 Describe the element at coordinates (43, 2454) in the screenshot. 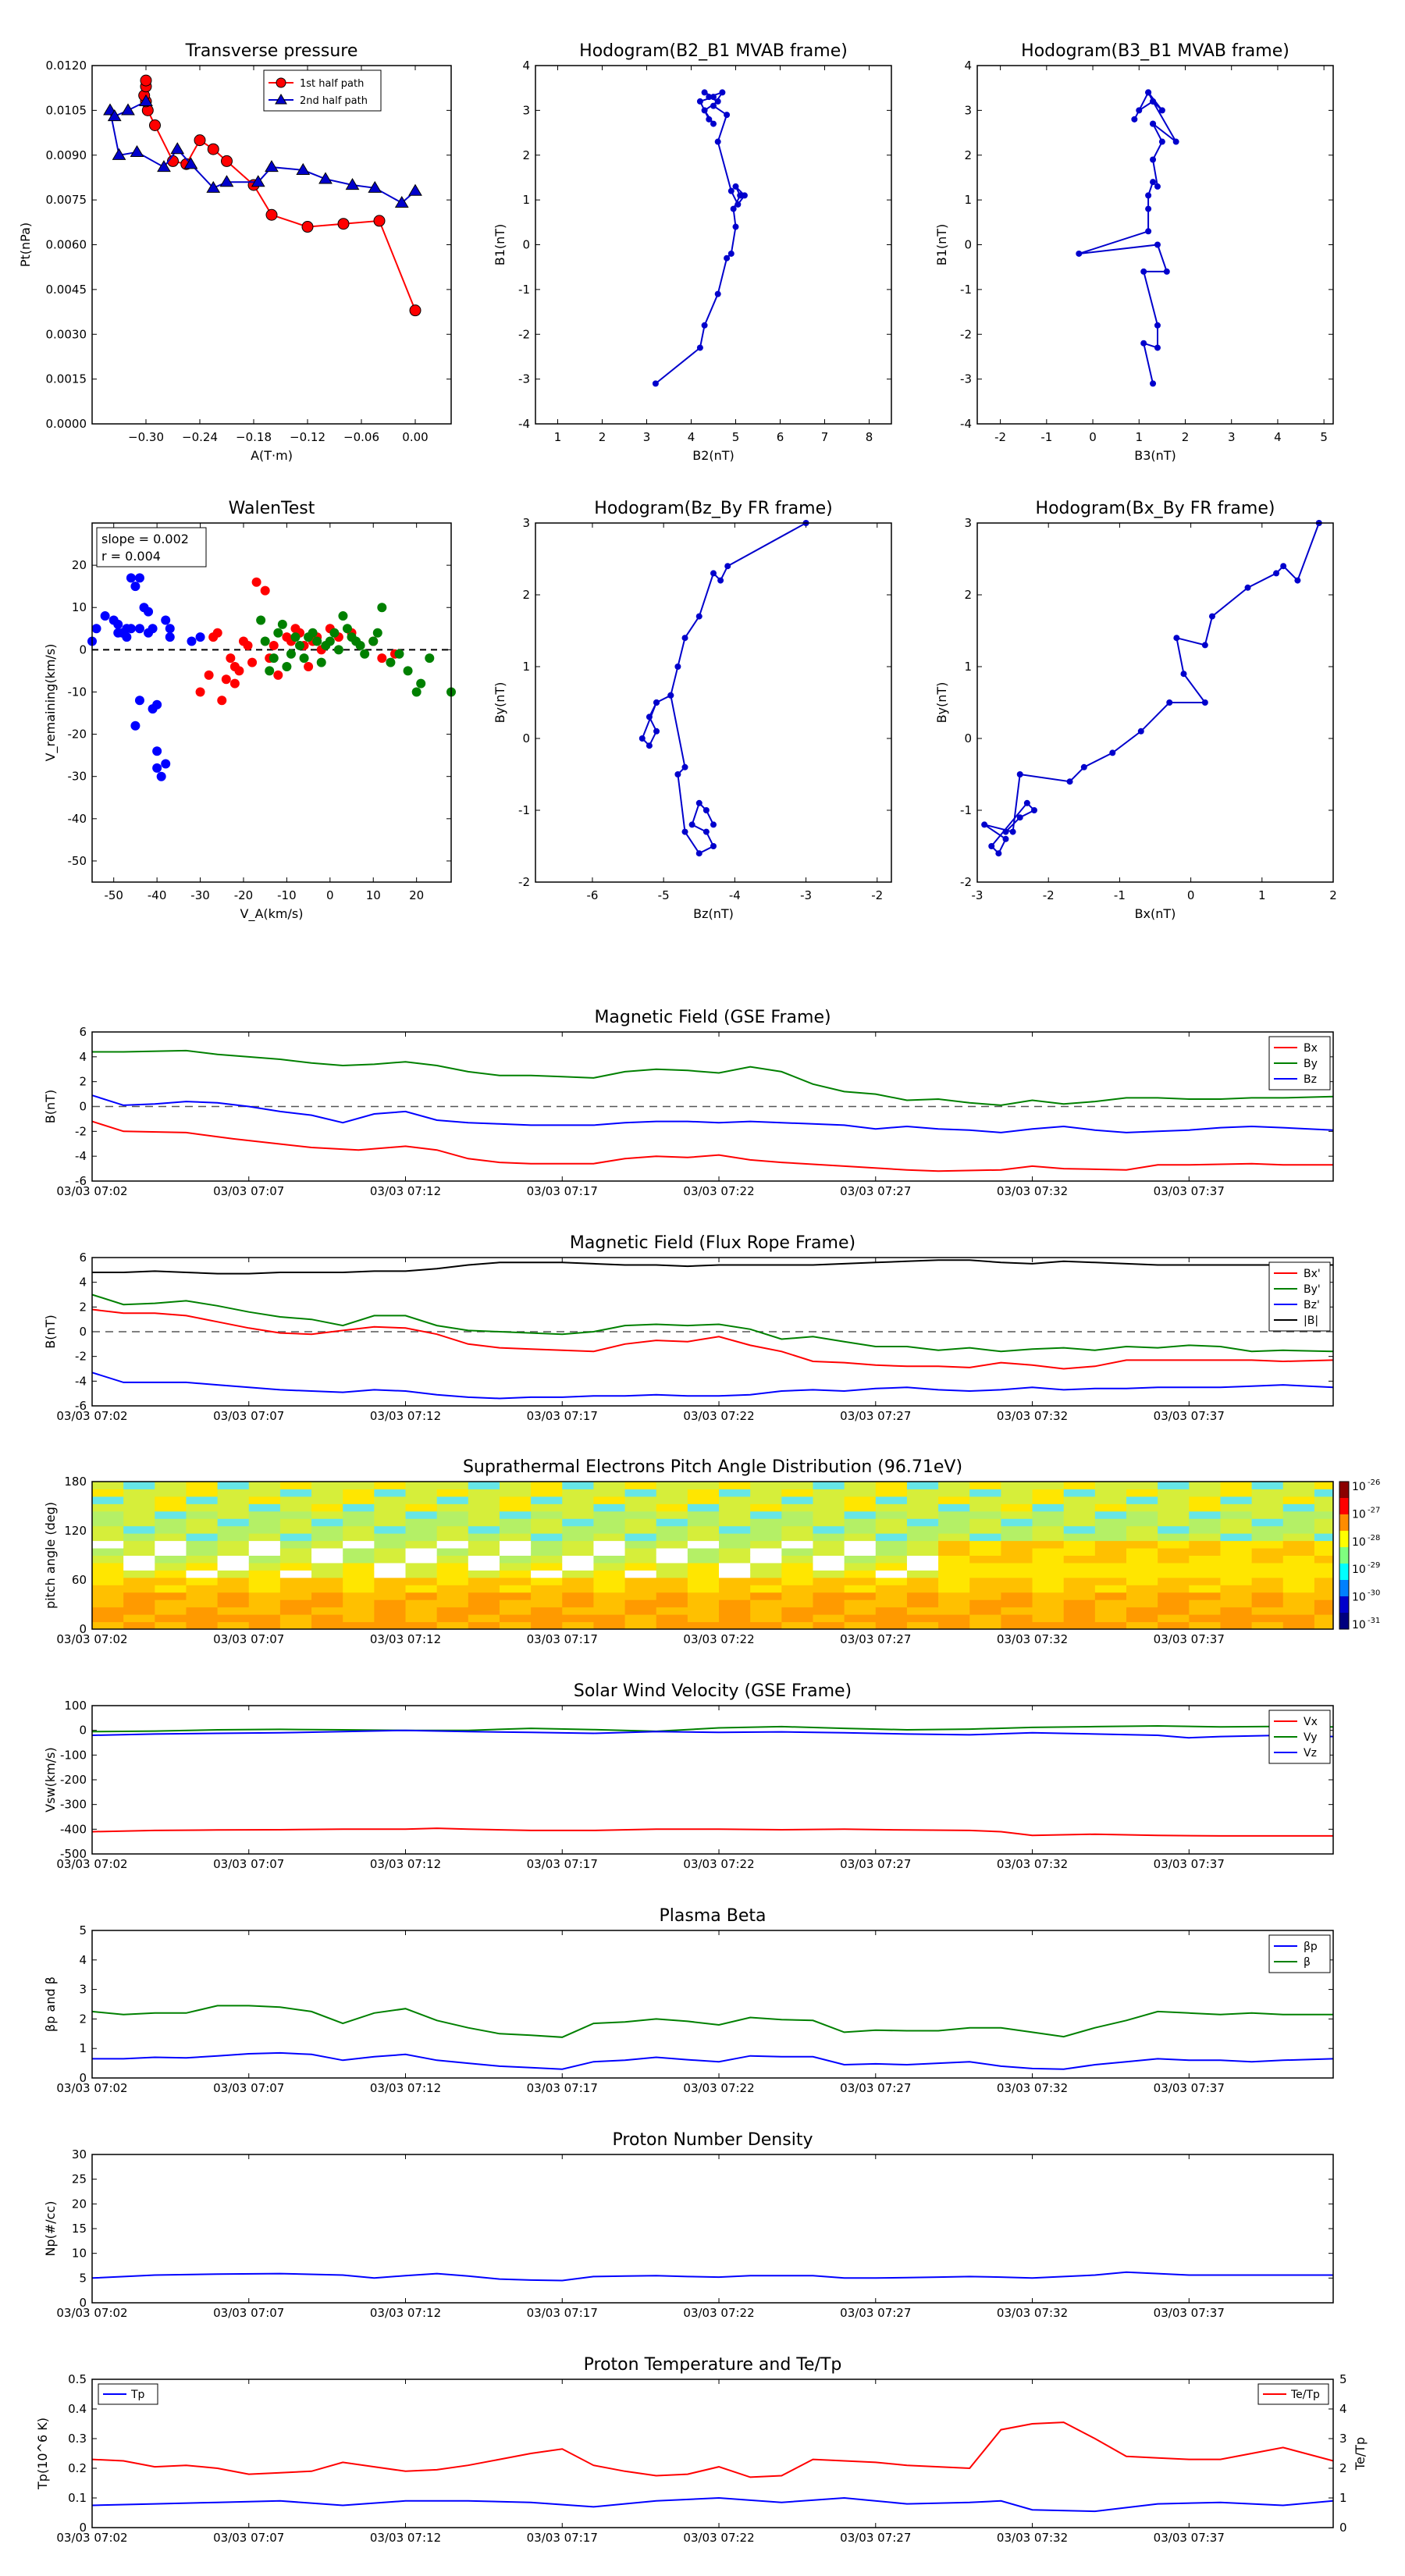

I see `y-axis-label: Tp(10^6 K)` at that location.